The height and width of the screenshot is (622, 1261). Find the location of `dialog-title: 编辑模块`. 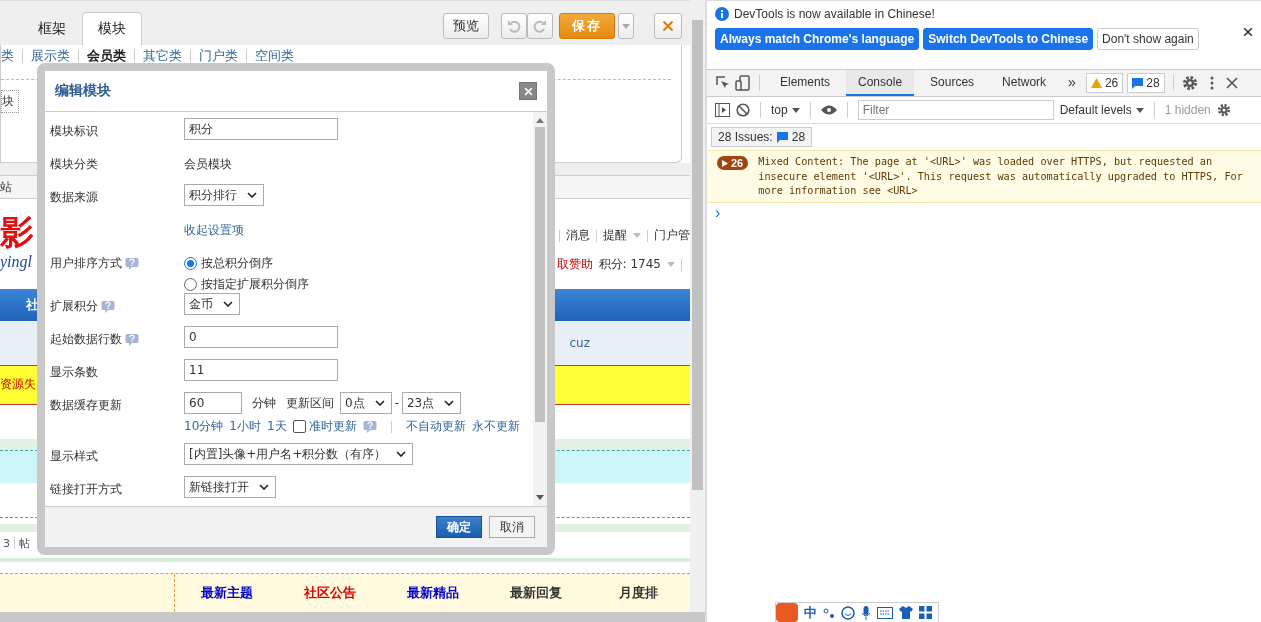

dialog-title: 编辑模块 is located at coordinates (83, 91).